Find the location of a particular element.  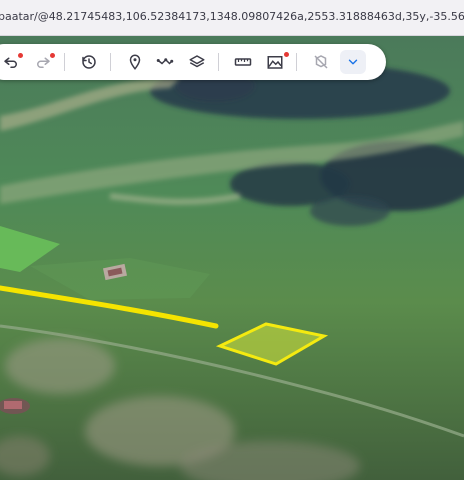

mountain-icon is located at coordinates (275, 62).